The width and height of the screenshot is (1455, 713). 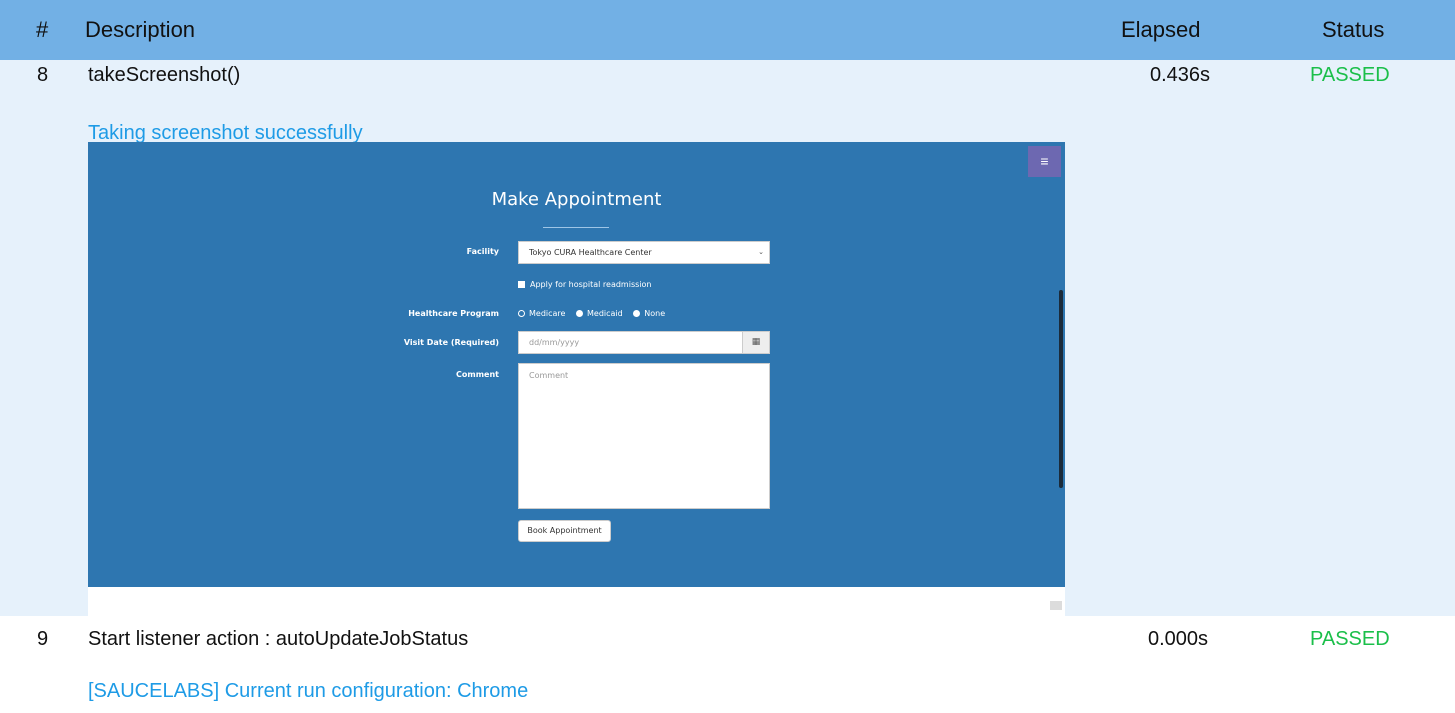 What do you see at coordinates (761, 252) in the screenshot?
I see `chevron-down-icon: ⌄` at bounding box center [761, 252].